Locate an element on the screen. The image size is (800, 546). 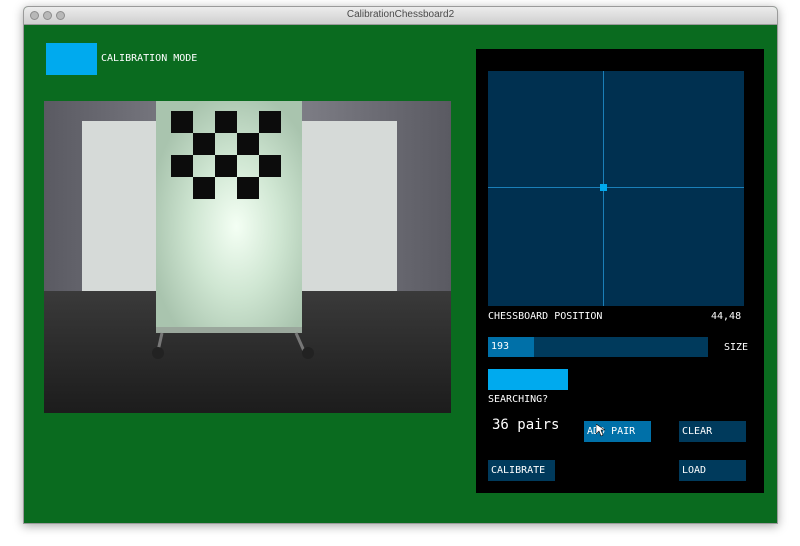
crosshair-horizontal is located at coordinates (616, 187).